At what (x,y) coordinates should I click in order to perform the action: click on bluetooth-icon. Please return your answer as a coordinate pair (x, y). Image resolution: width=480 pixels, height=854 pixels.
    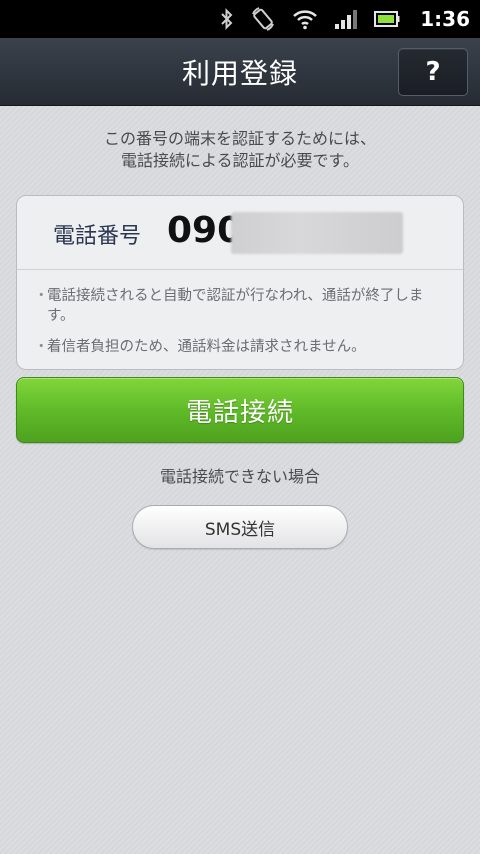
    Looking at the image, I should click on (227, 19).